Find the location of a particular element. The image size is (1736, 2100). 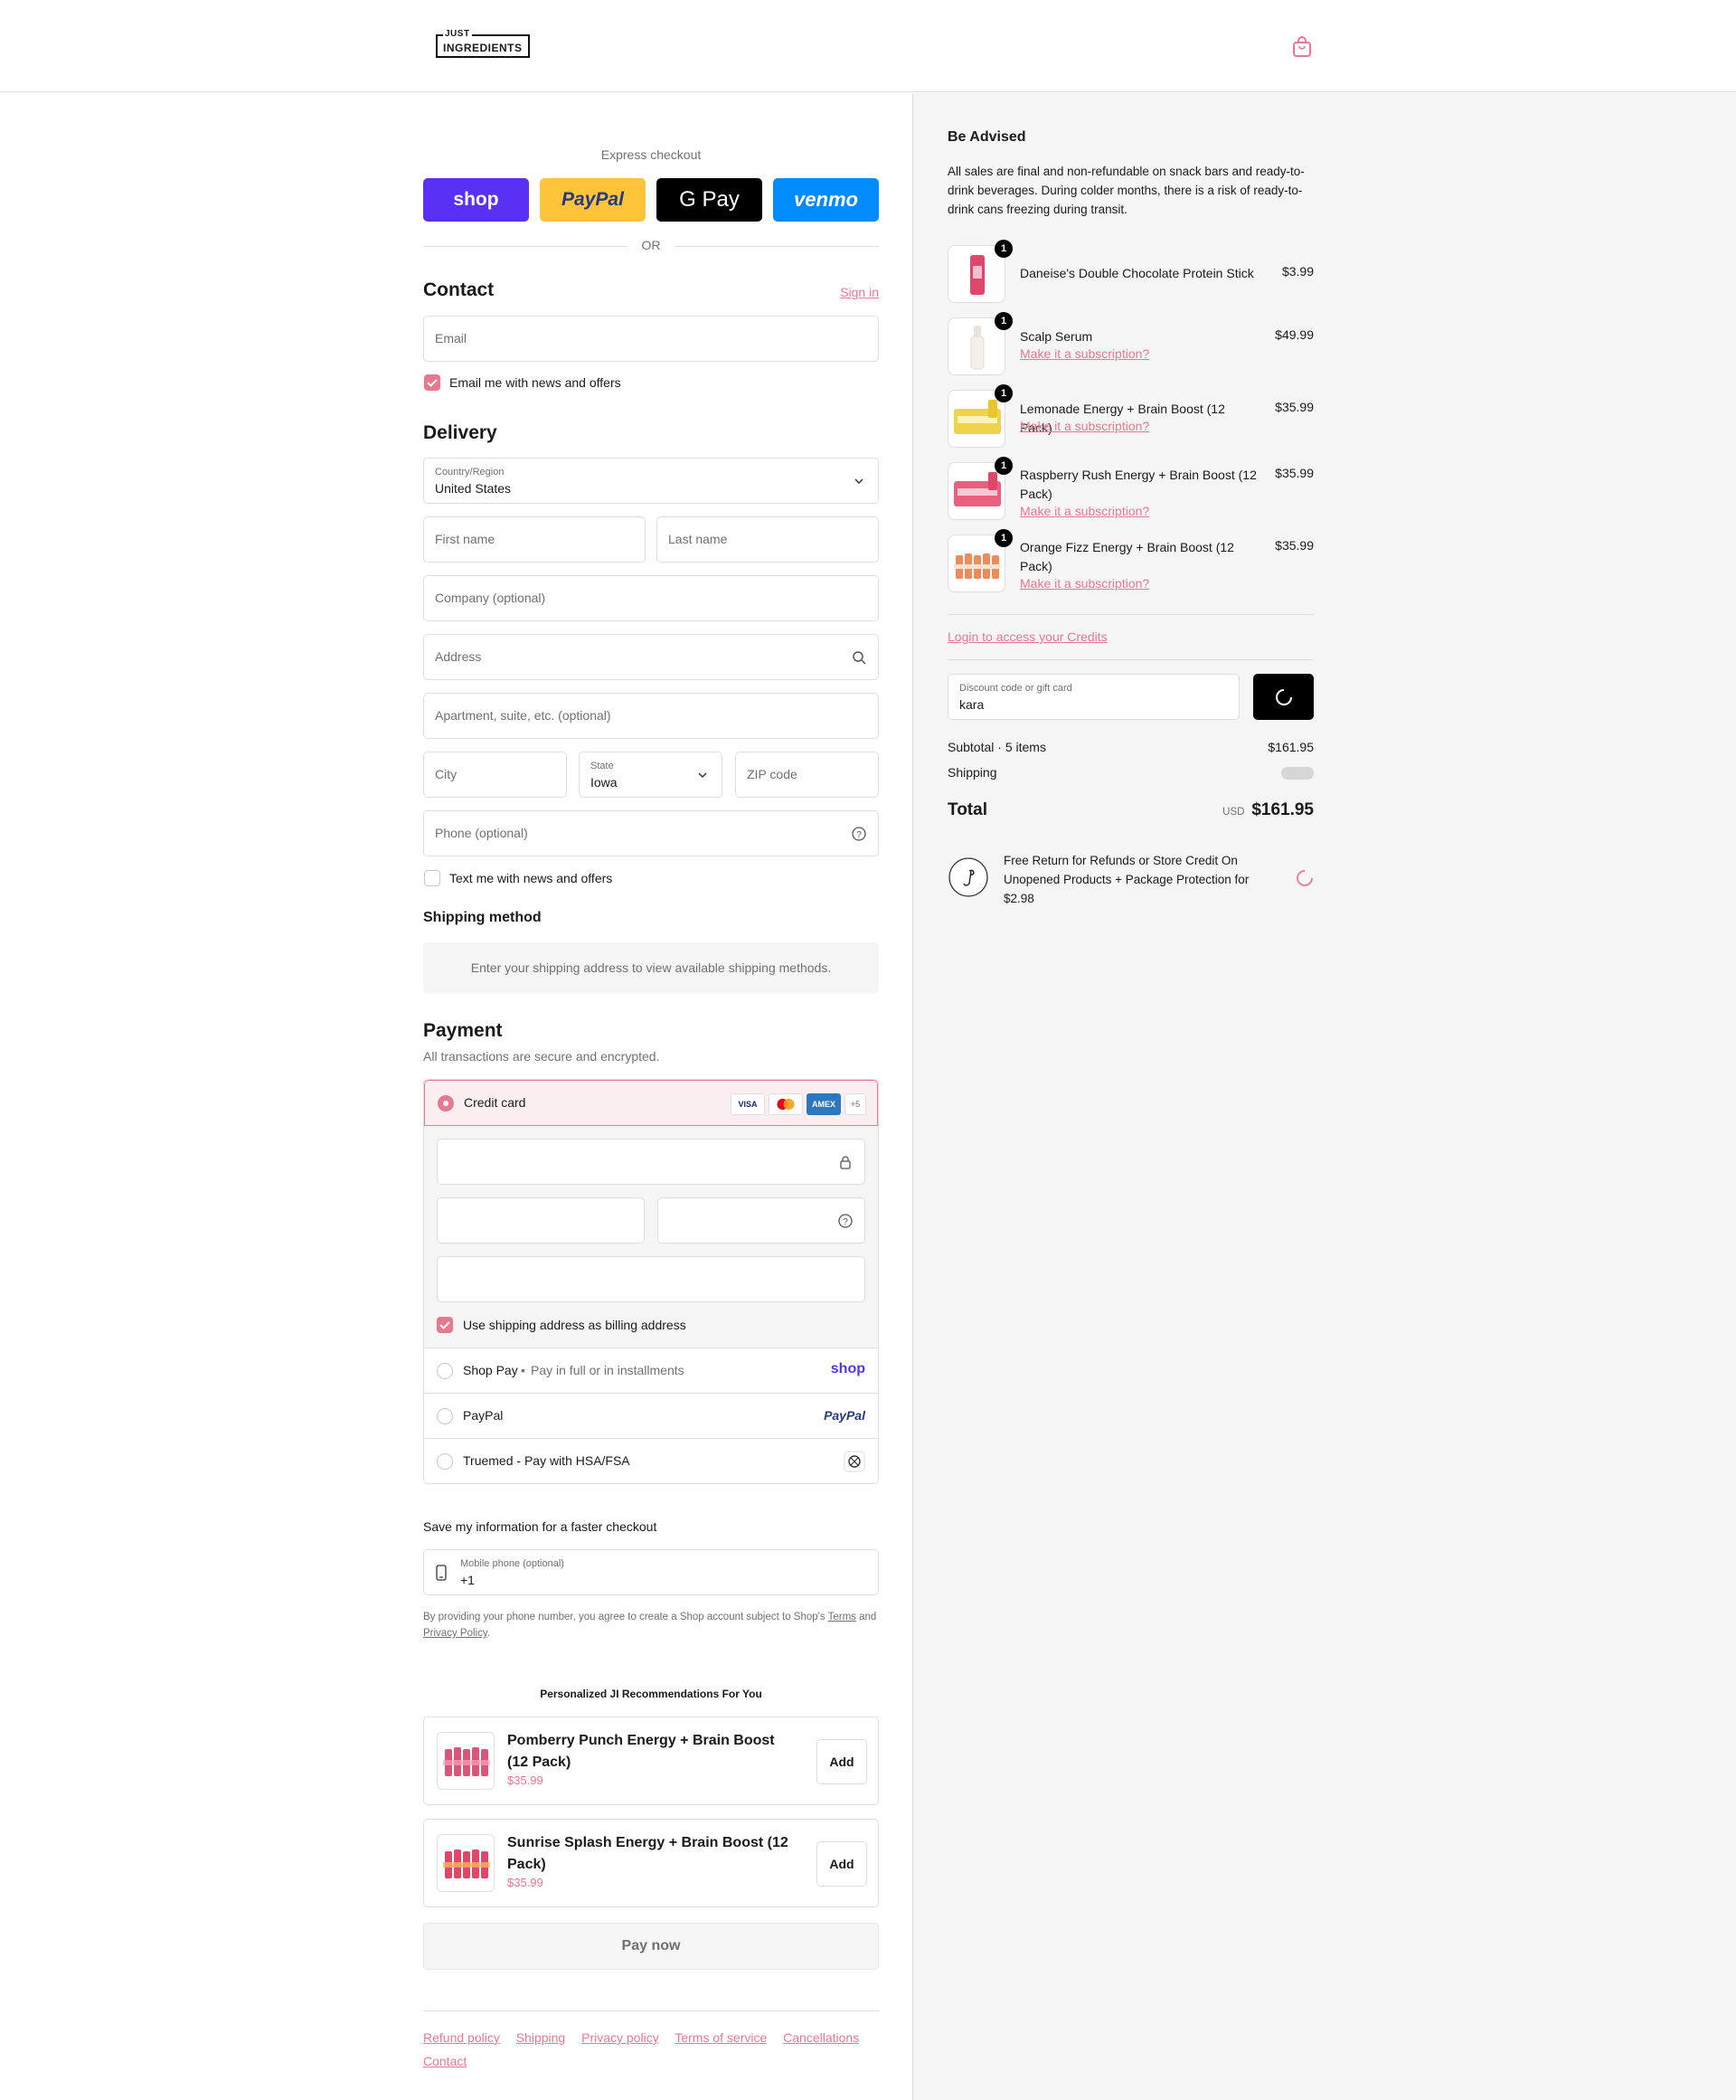

footer-link-refund-policy: Refund policy is located at coordinates (462, 2037).